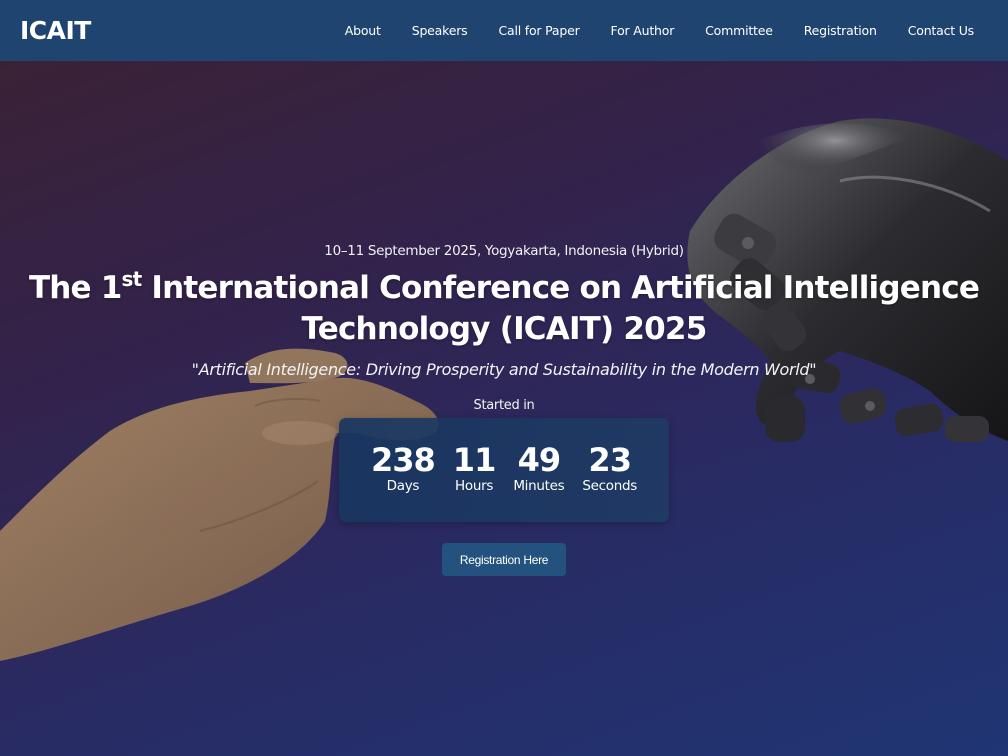 The image size is (1008, 756). Describe the element at coordinates (504, 559) in the screenshot. I see `registration-here-button: Registration Here` at that location.